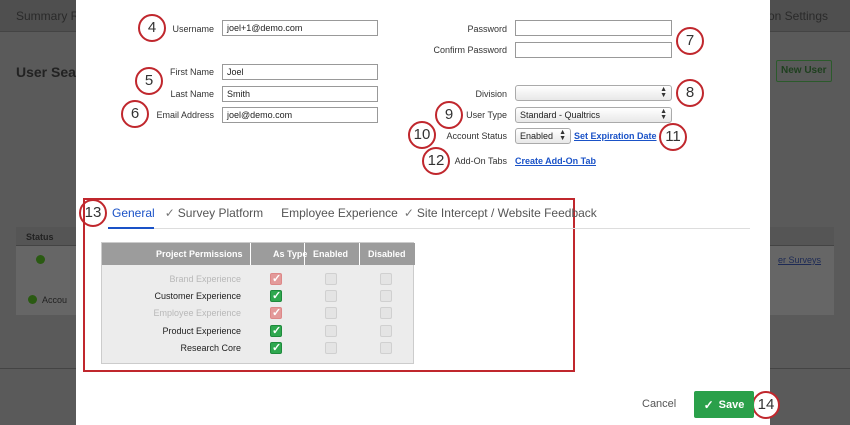  Describe the element at coordinates (804, 71) in the screenshot. I see `background-new-user-button: New User` at that location.